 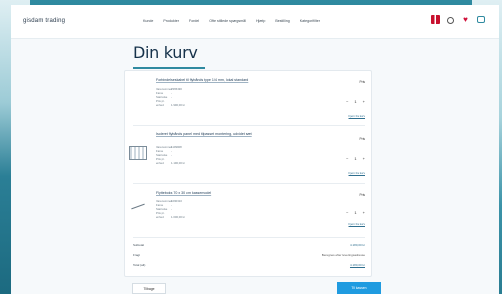 I want to click on shipping-label: Fragt, so click(x=137, y=255).